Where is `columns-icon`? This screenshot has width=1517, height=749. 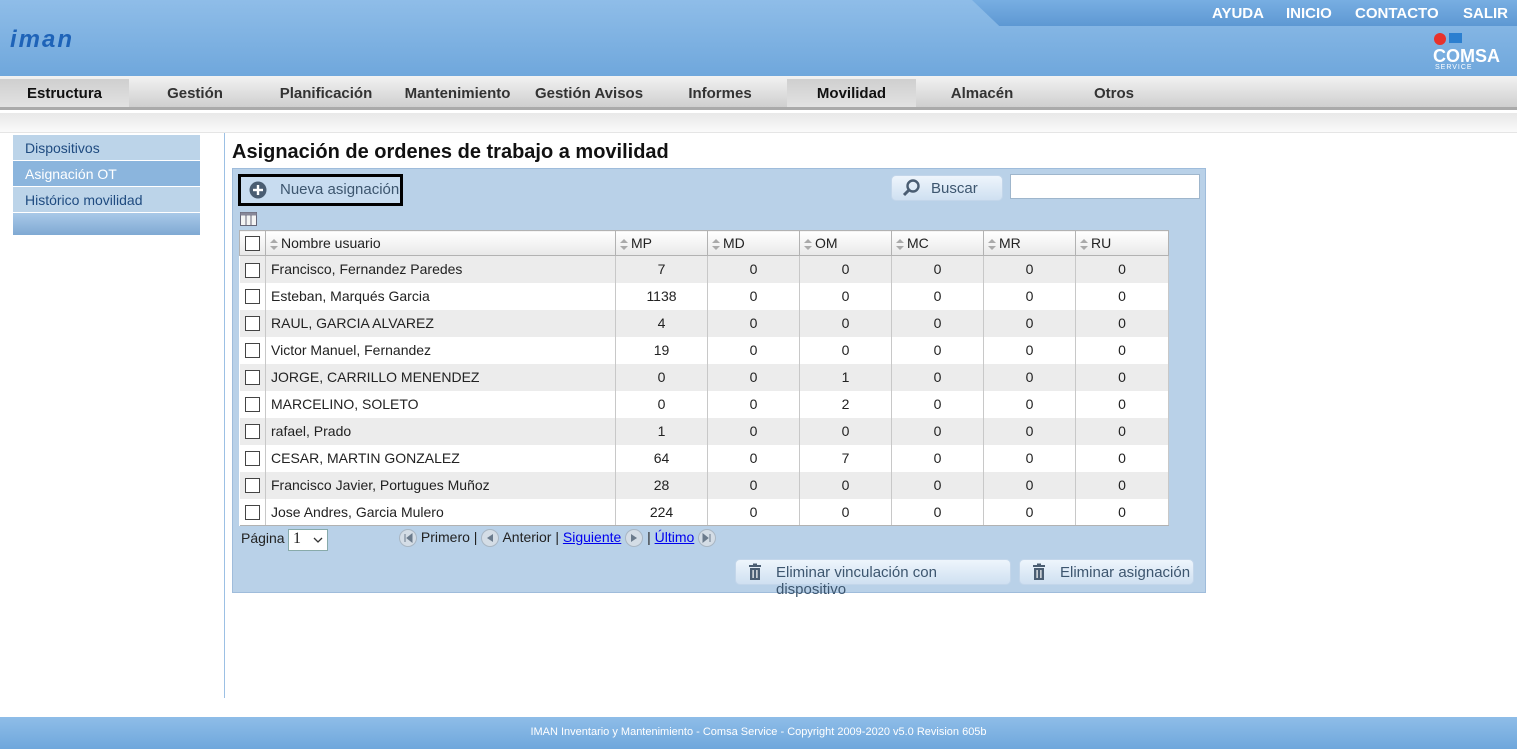 columns-icon is located at coordinates (248, 219).